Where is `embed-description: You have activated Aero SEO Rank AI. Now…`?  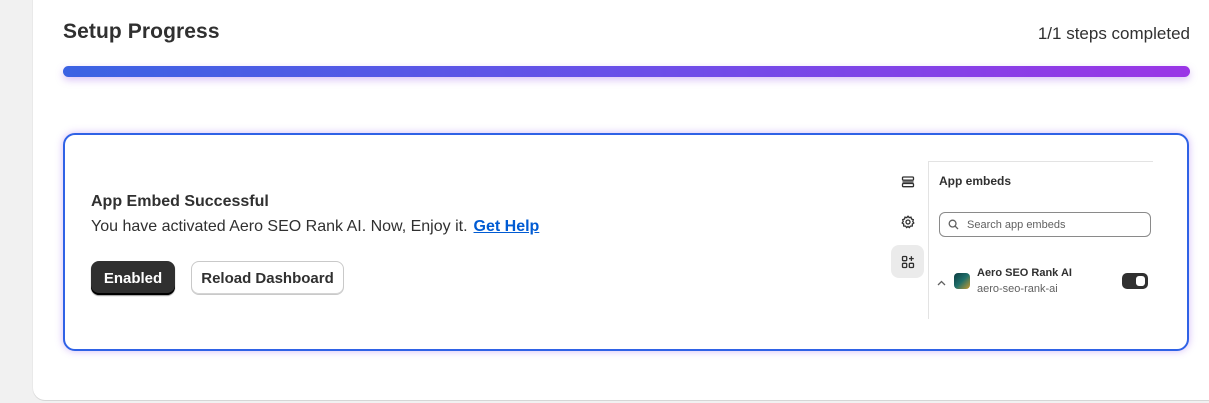
embed-description: You have activated Aero SEO Rank AI. Now… is located at coordinates (315, 227).